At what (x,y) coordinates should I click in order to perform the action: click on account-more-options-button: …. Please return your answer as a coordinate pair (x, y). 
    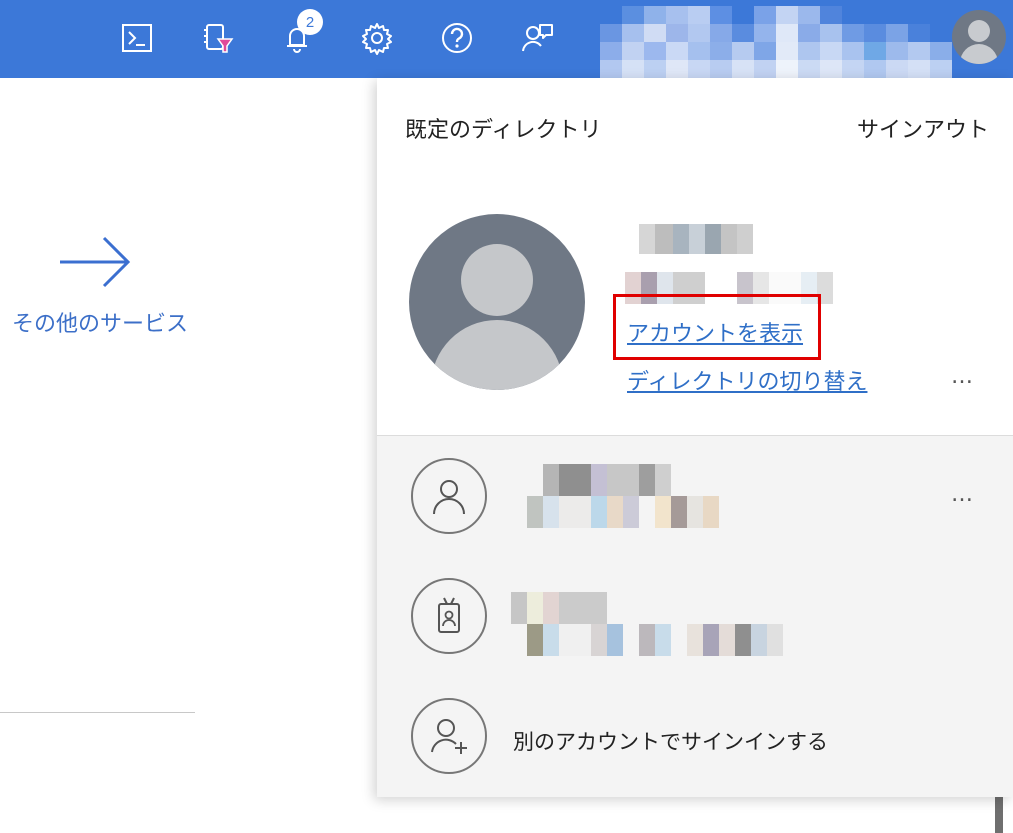
    Looking at the image, I should click on (963, 494).